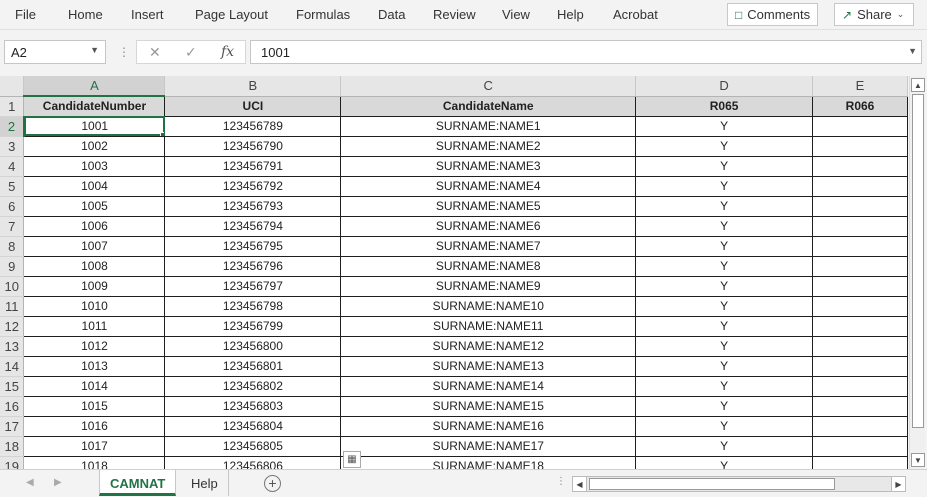 This screenshot has height=497, width=927. I want to click on cell-b: 123456795, so click(253, 246).